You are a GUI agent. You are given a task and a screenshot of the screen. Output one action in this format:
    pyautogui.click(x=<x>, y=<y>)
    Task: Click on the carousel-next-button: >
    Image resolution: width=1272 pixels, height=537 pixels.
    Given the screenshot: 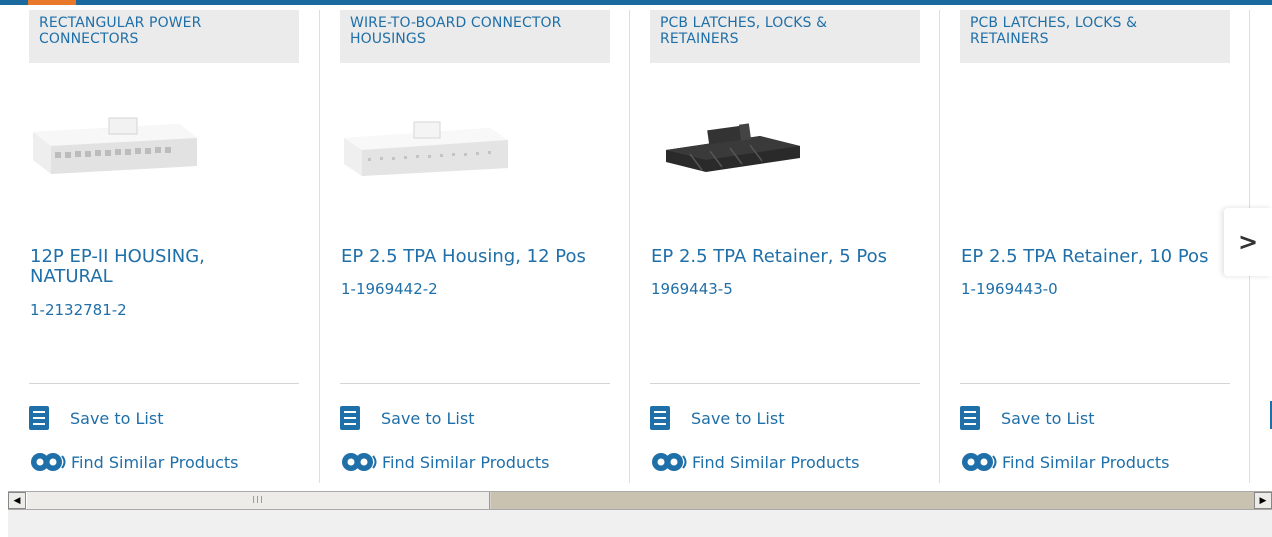 What is the action you would take?
    pyautogui.click(x=1248, y=242)
    